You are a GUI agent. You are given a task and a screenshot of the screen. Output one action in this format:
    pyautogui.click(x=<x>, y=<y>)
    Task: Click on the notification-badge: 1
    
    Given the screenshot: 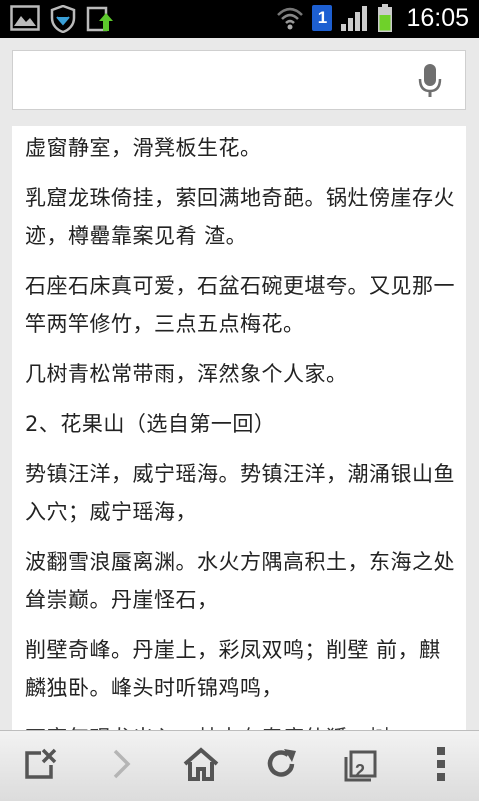 What is the action you would take?
    pyautogui.click(x=322, y=18)
    